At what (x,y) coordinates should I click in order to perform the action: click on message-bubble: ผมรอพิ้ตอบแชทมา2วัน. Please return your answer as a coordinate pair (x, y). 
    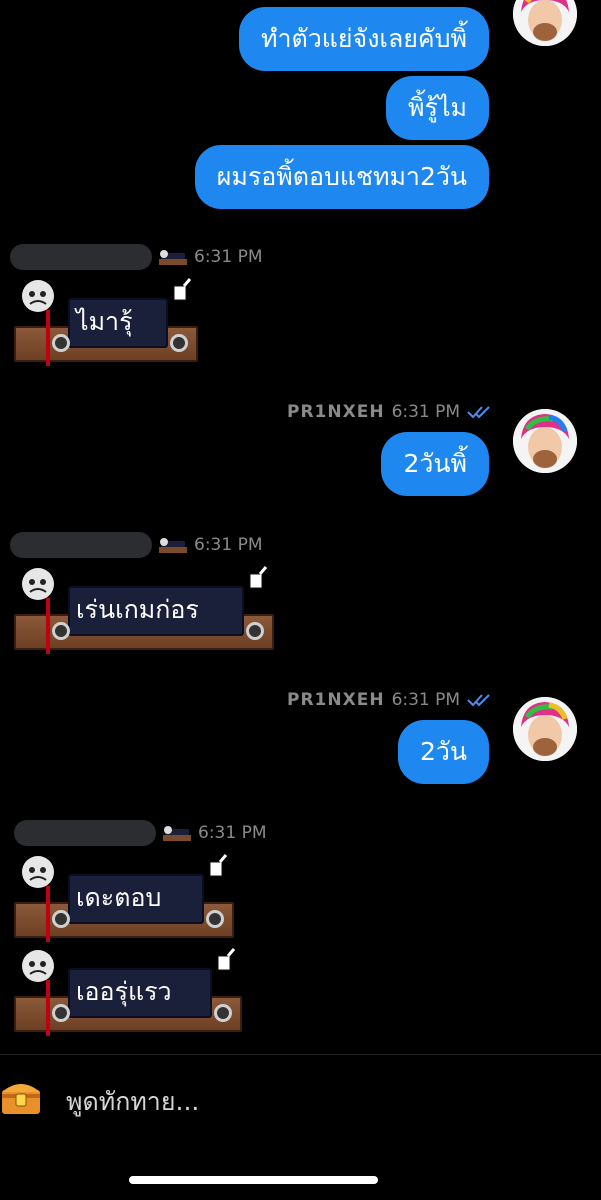
    Looking at the image, I should click on (341, 177).